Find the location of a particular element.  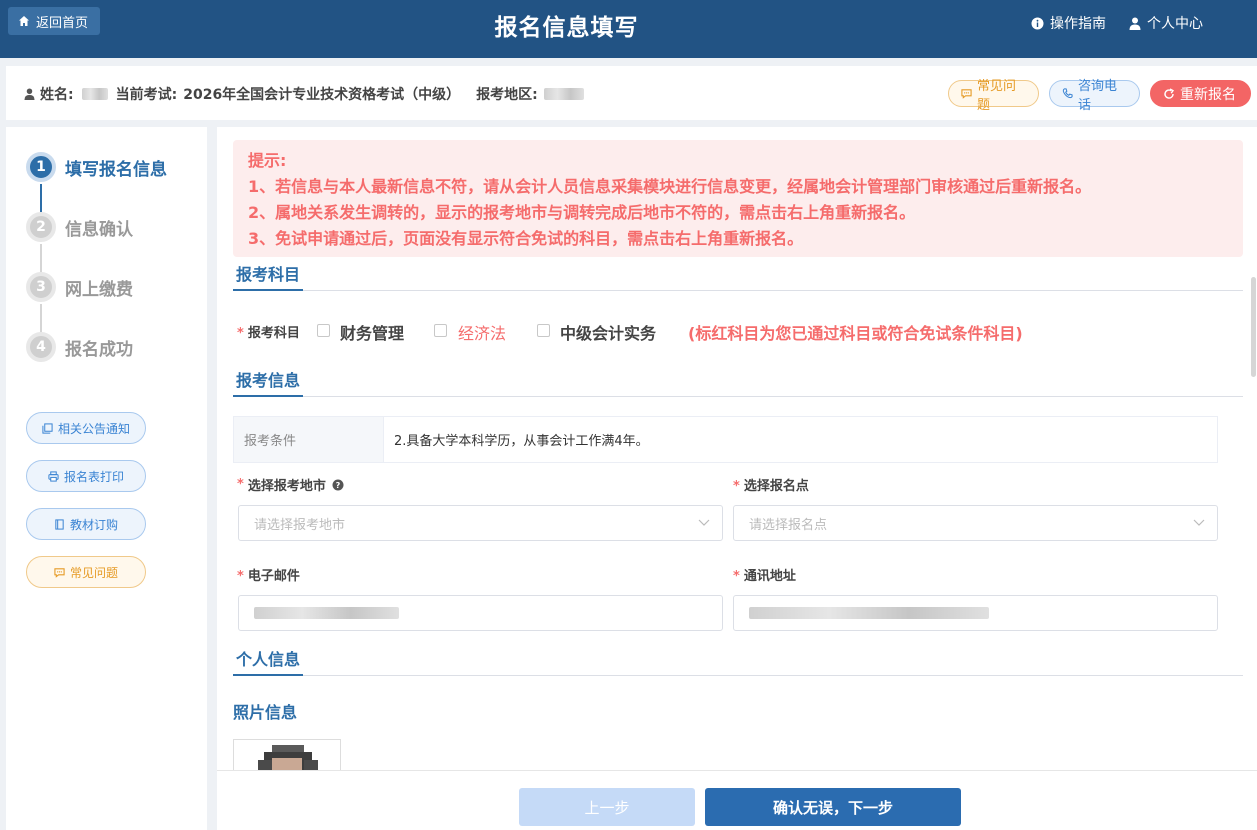

city-select: 请选择报考地市 is located at coordinates (480, 523).